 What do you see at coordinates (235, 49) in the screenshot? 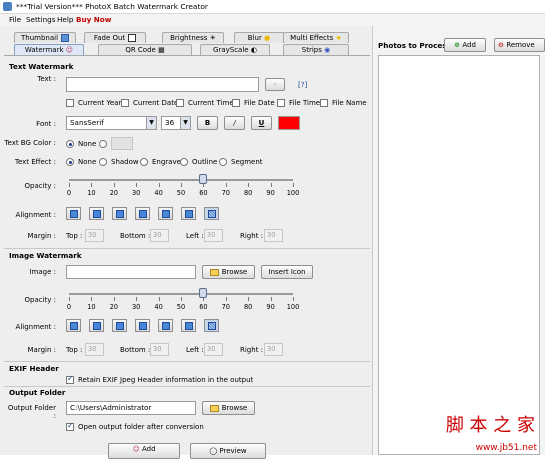
I see `tab-grayscale: GrayScale ◐` at bounding box center [235, 49].